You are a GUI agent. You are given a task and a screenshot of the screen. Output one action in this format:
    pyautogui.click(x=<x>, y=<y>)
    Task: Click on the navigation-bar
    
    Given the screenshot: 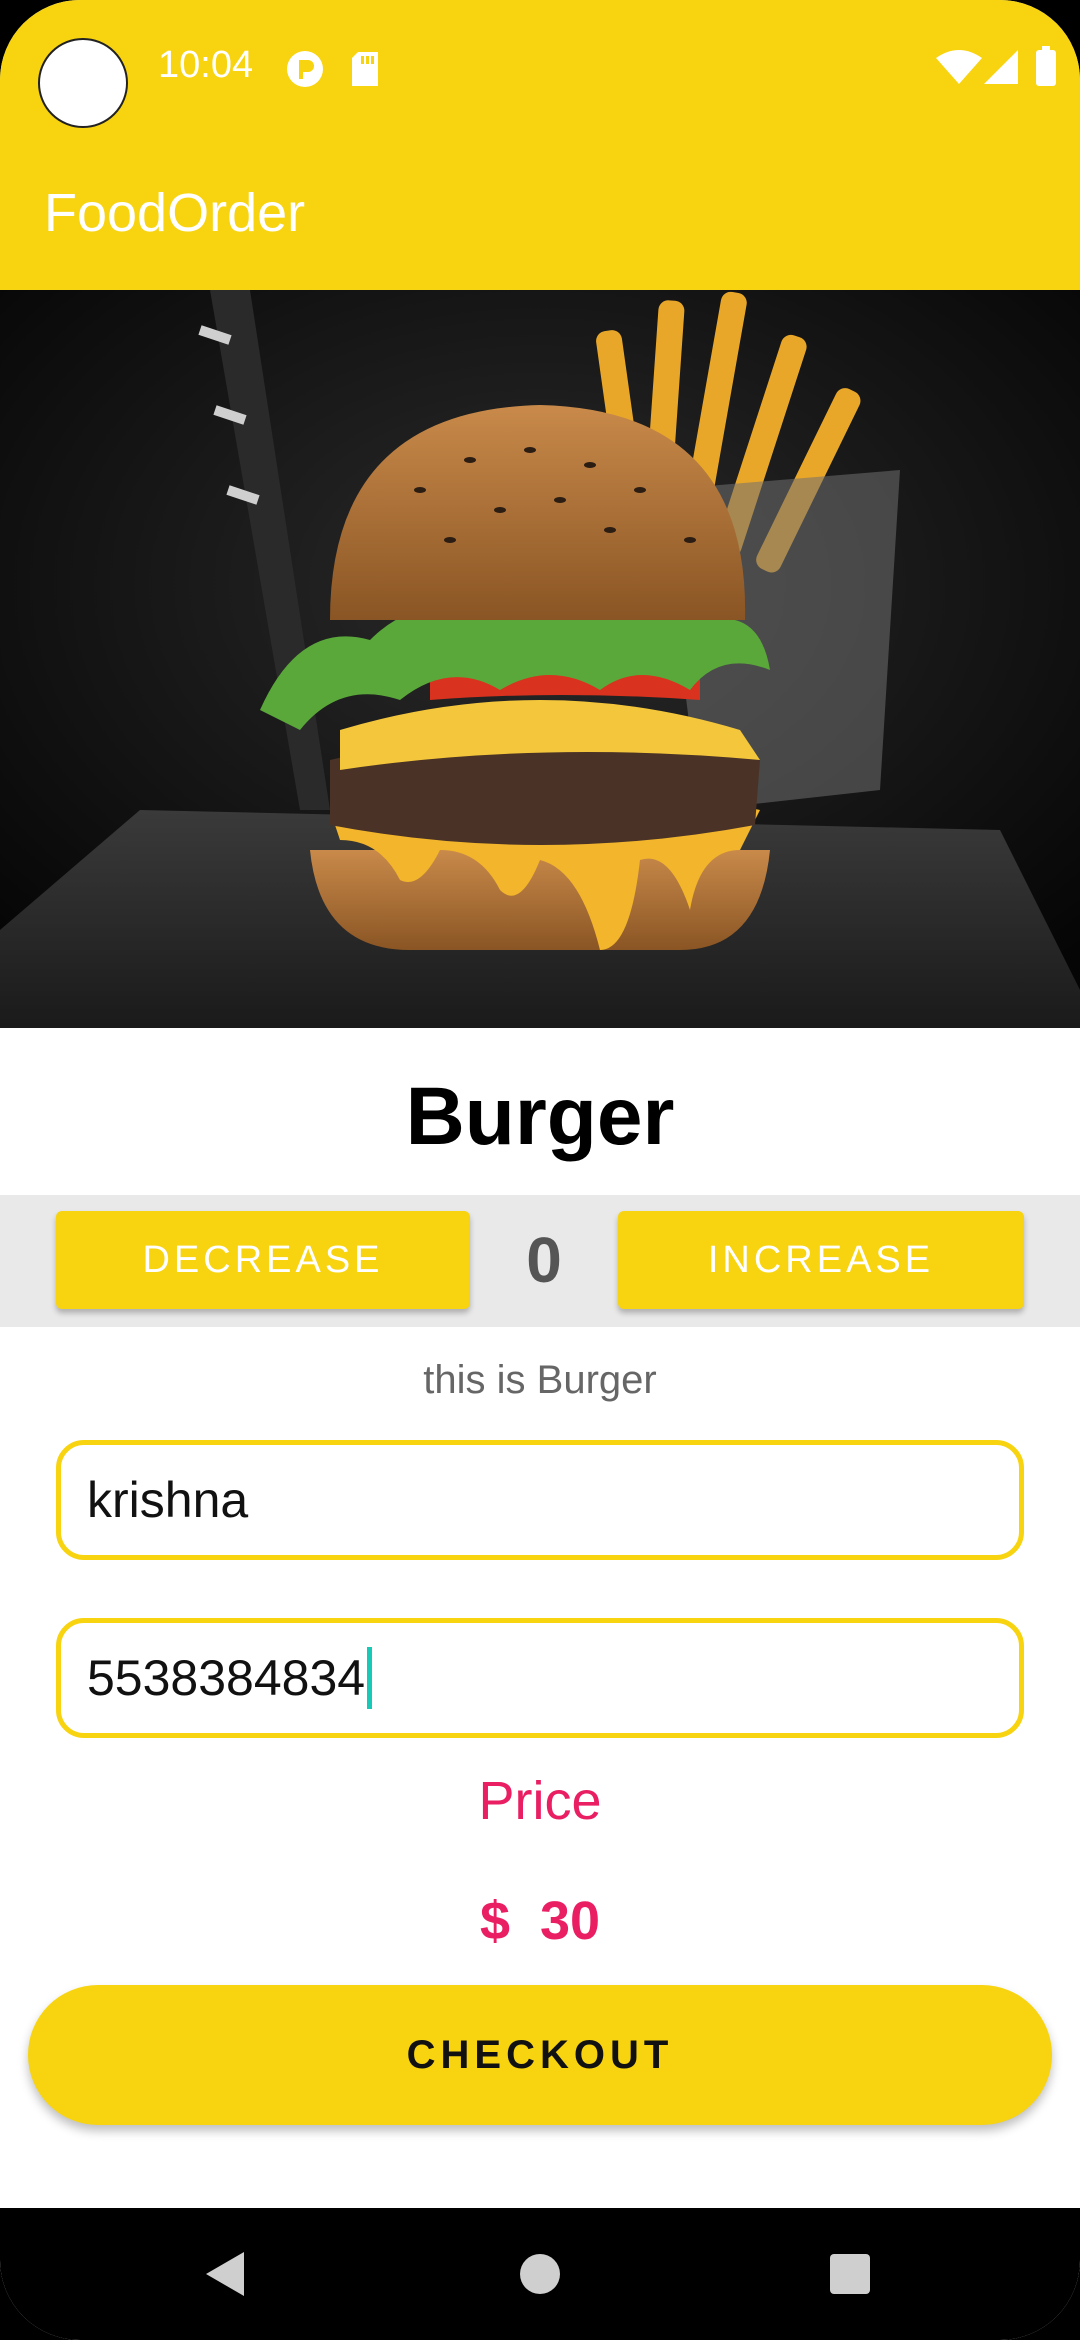 What is the action you would take?
    pyautogui.click(x=540, y=2274)
    